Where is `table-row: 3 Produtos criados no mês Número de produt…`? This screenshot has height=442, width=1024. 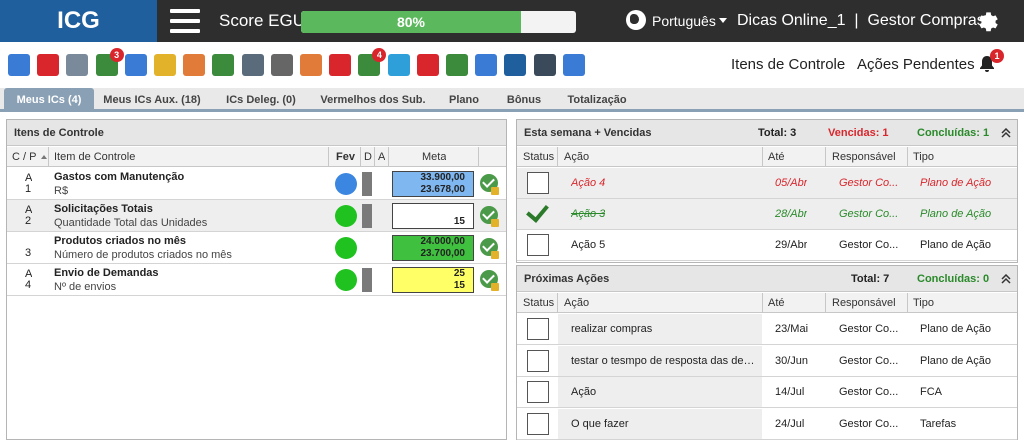 table-row: 3 Produtos criados no mês Número de produt… is located at coordinates (256, 248).